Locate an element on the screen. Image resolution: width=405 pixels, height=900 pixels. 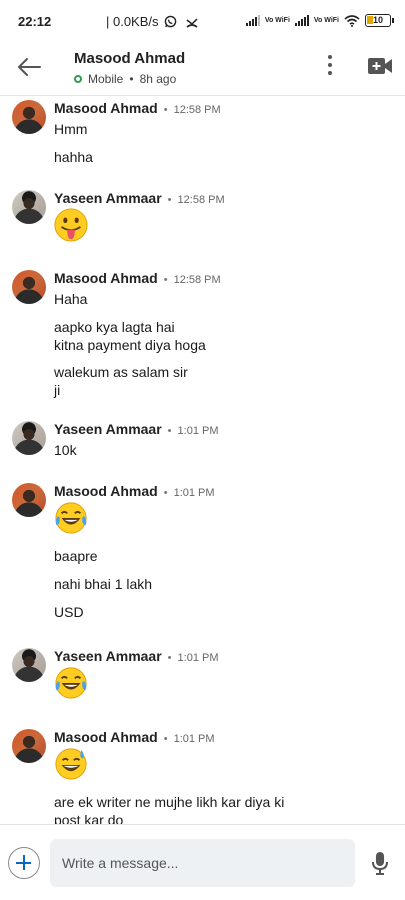
whatsapp-icon is located at coordinates (170, 21).